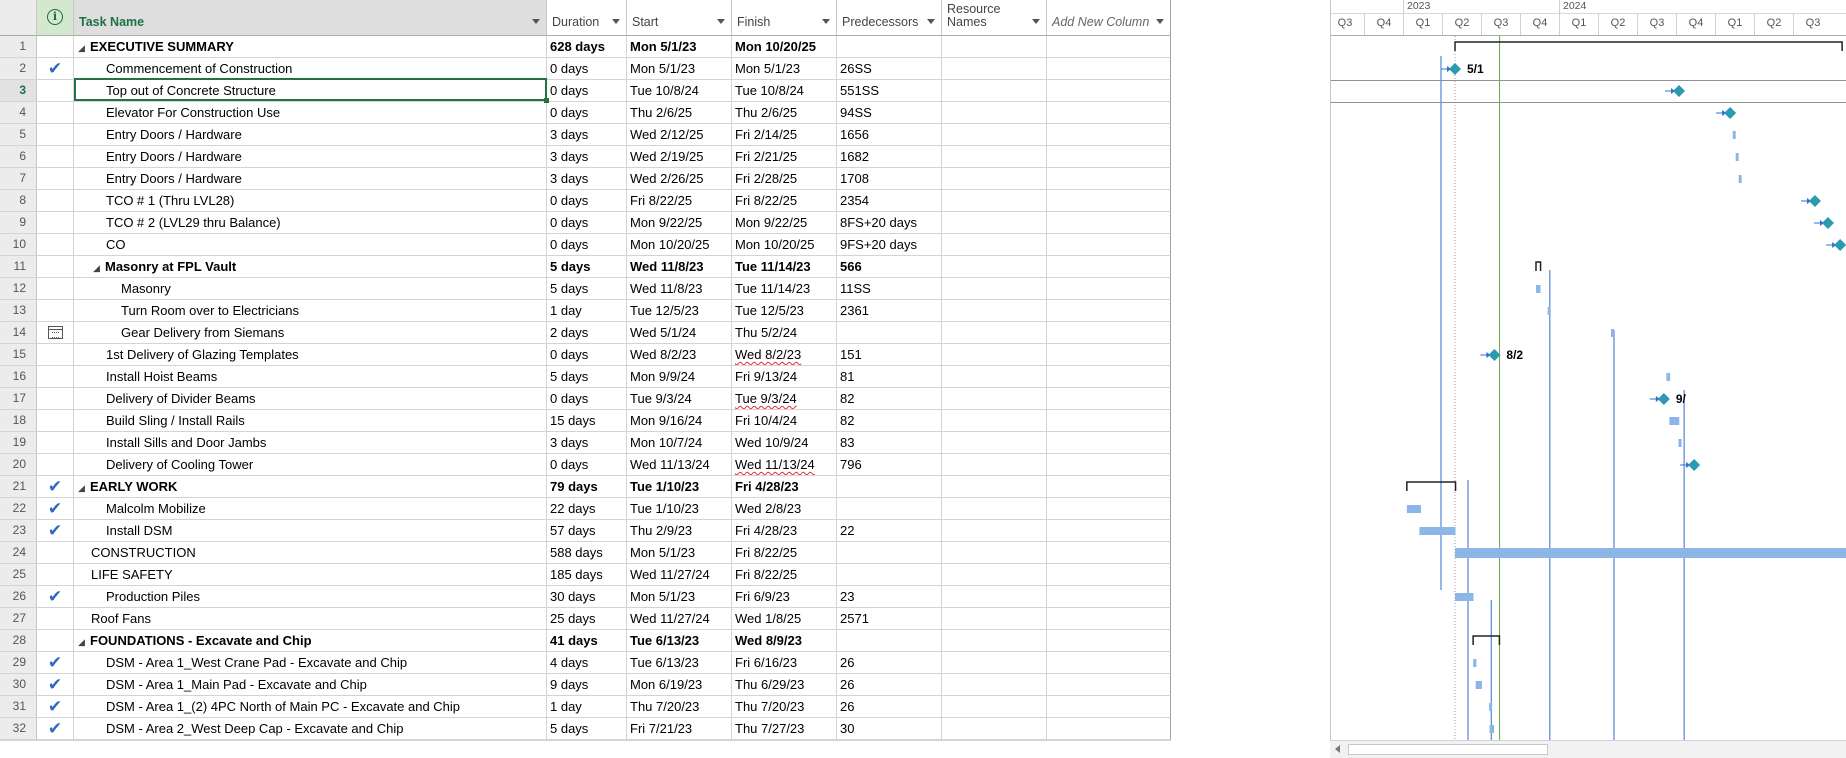 This screenshot has height=758, width=1846. What do you see at coordinates (679, 707) in the screenshot?
I see `start-cell: Thu 7/20/23` at bounding box center [679, 707].